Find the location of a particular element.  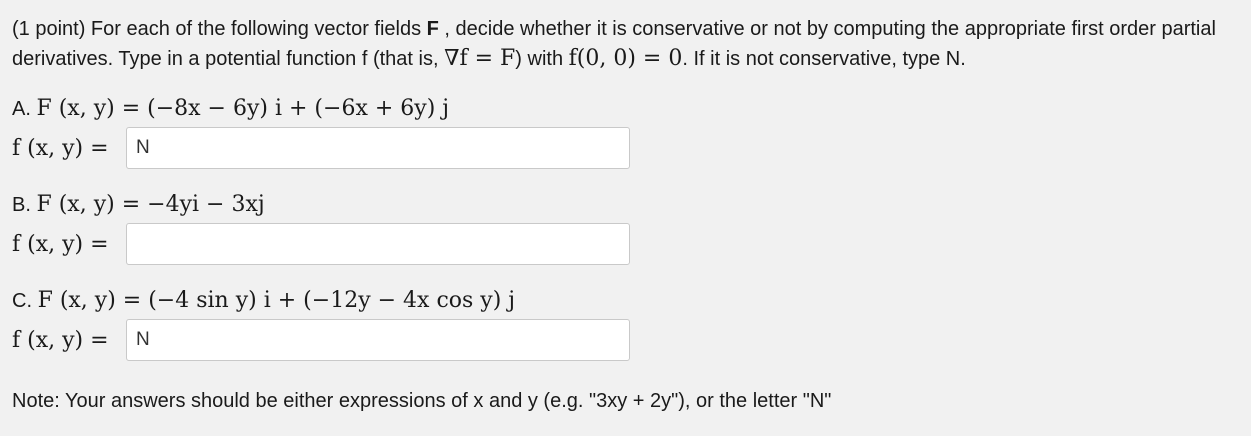

part-b-field: B. F (x, y) = −4yi − 3xj is located at coordinates (321, 205).